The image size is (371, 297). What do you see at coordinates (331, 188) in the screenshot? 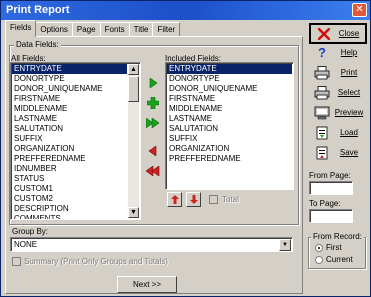
I see `from-page-input` at bounding box center [331, 188].